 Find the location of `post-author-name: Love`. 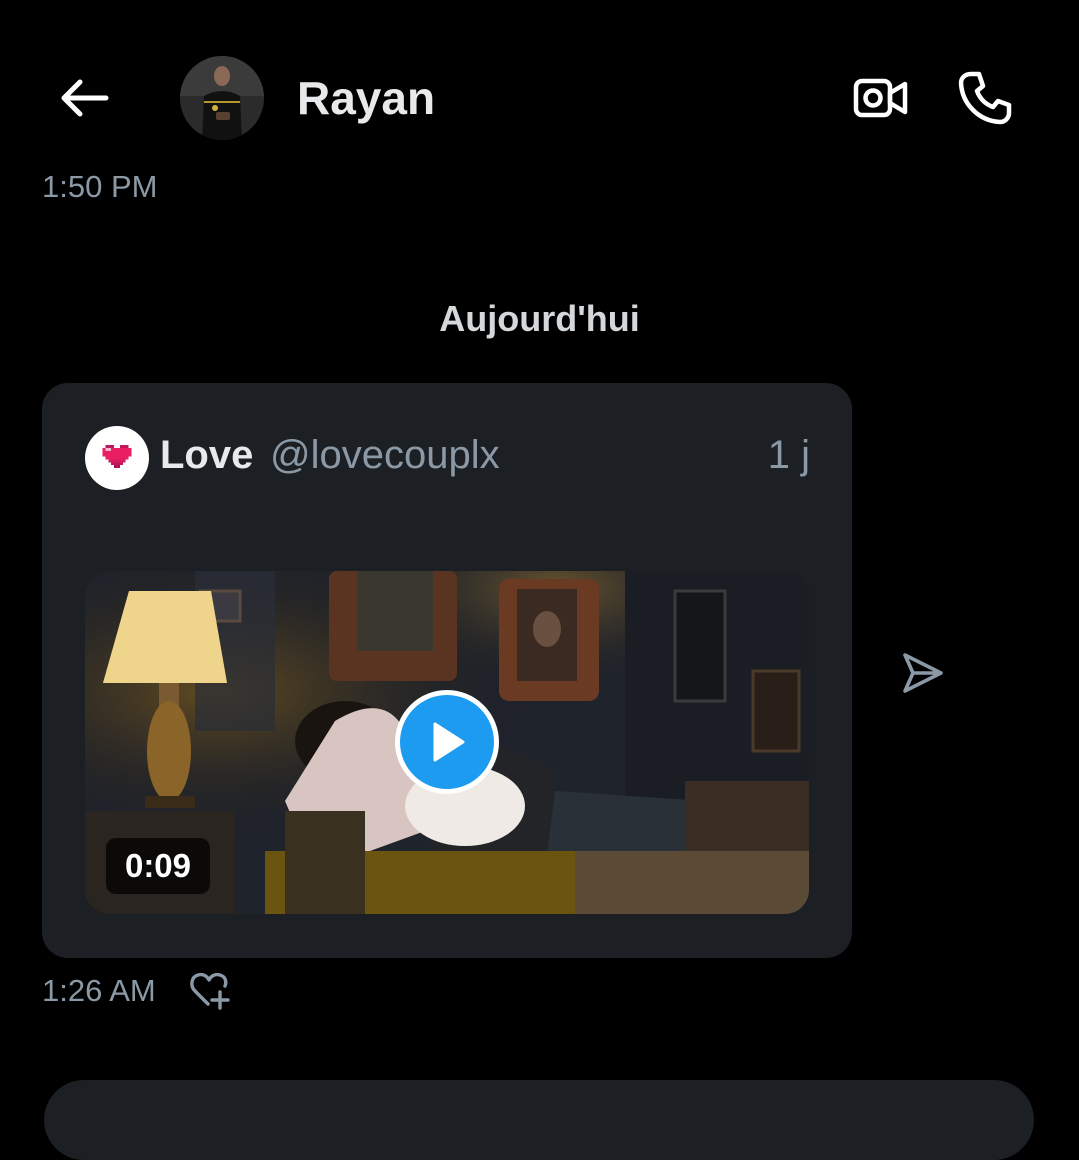

post-author-name: Love is located at coordinates (206, 455).